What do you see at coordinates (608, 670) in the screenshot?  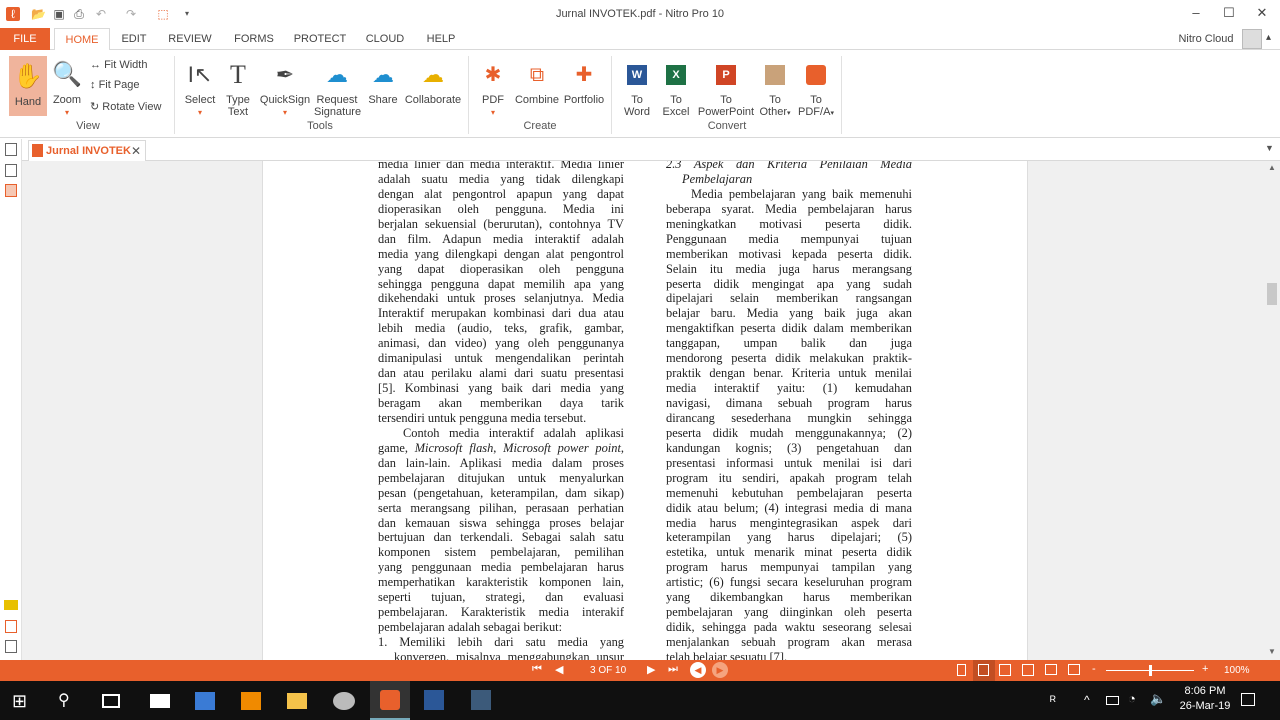 I see `page-indicator: 3 OF 10` at bounding box center [608, 670].